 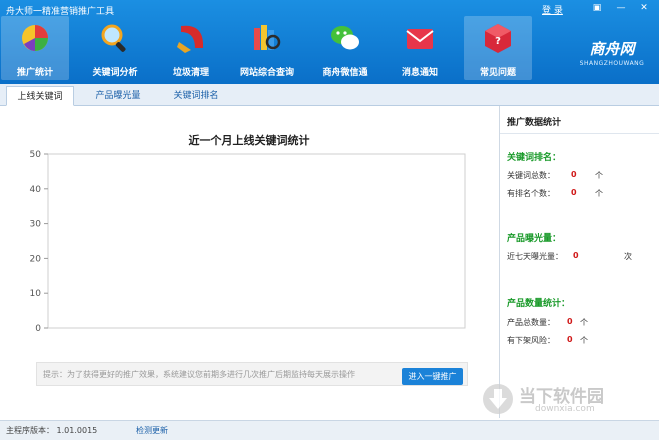 What do you see at coordinates (52, 430) in the screenshot?
I see `program-version: 主程序版本： 1.01.0015` at bounding box center [52, 430].